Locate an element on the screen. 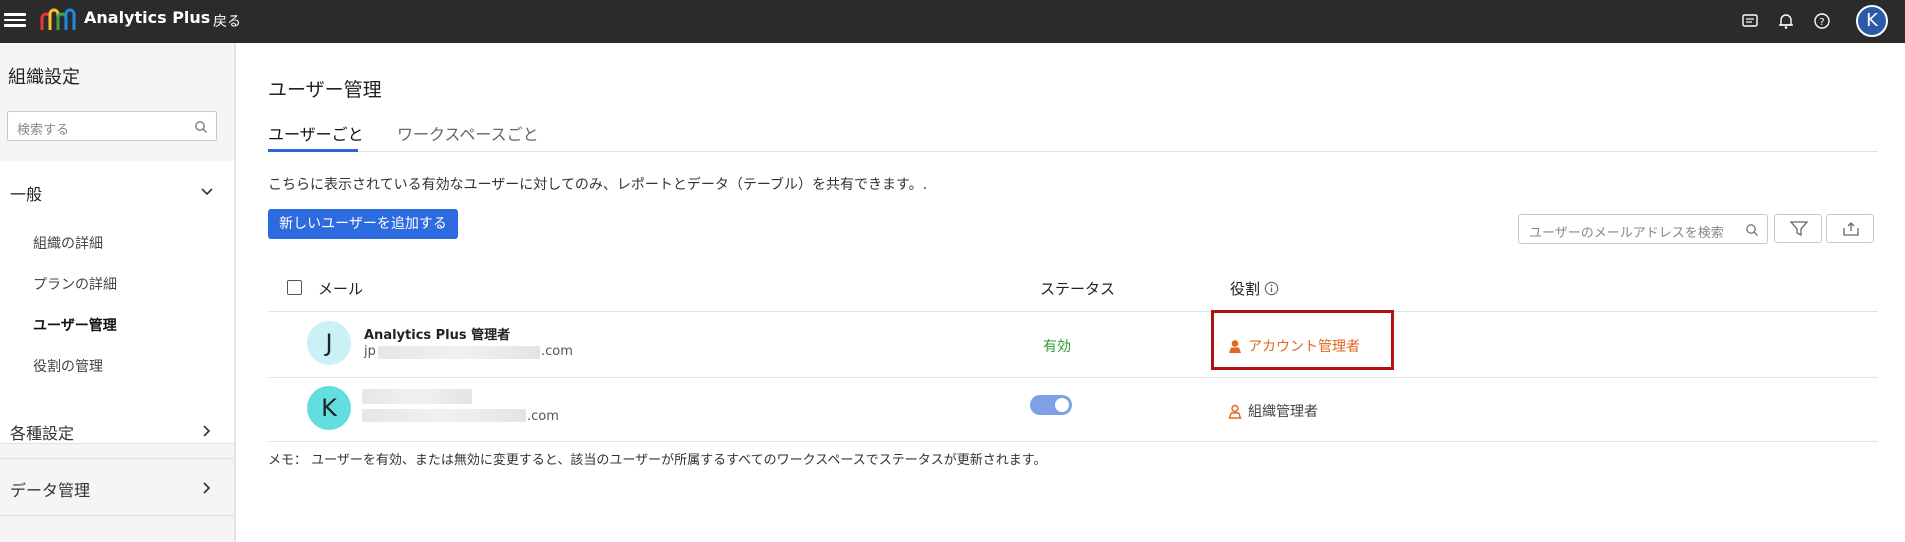 Image resolution: width=1905 pixels, height=542 pixels. role-cell: アカウント管理者 is located at coordinates (1294, 346).